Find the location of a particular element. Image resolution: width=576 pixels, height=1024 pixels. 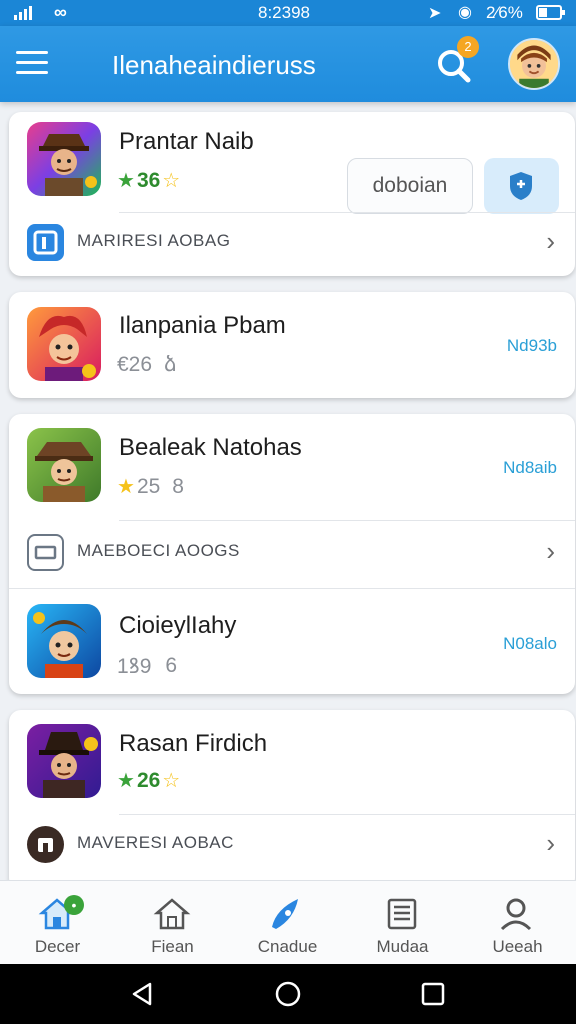

avatar is located at coordinates (534, 64).